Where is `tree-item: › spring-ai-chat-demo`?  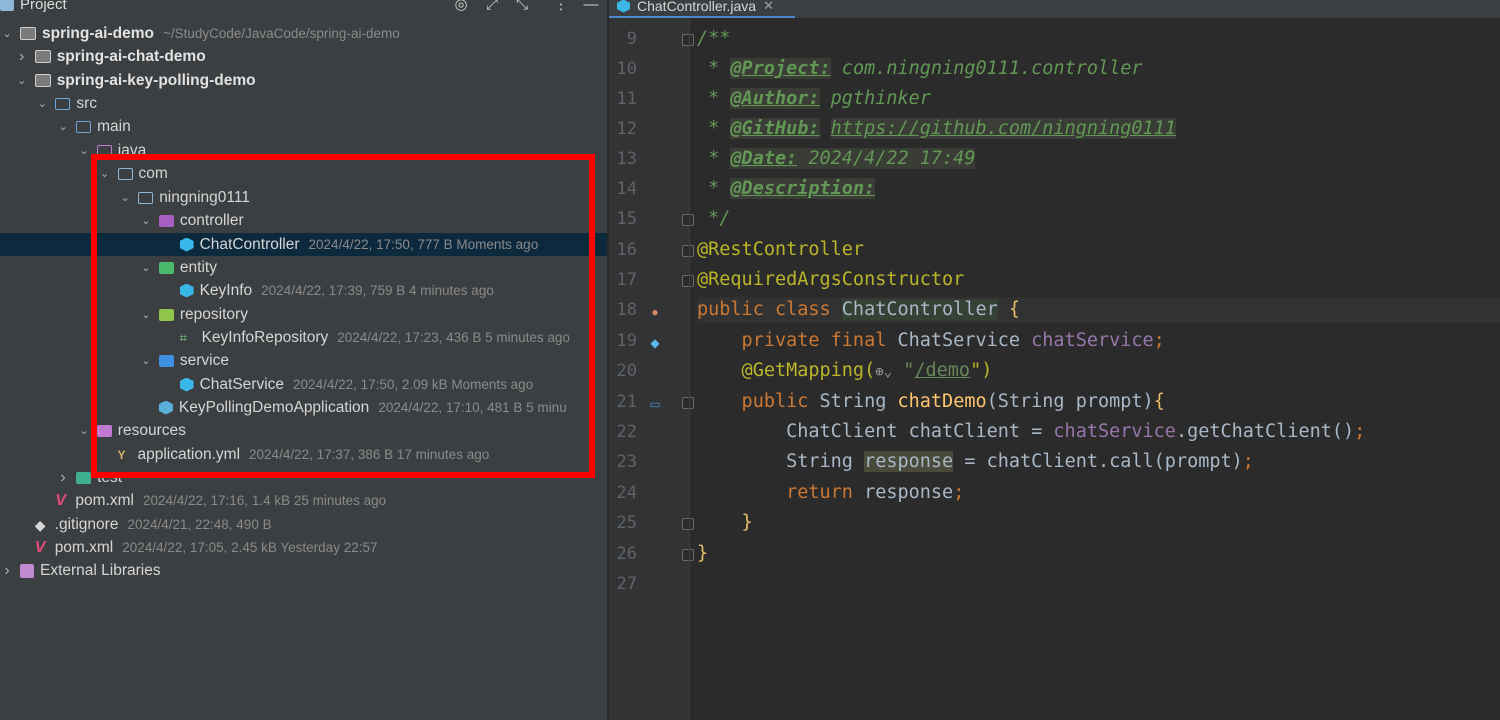
tree-item: › spring-ai-chat-demo is located at coordinates (303, 56).